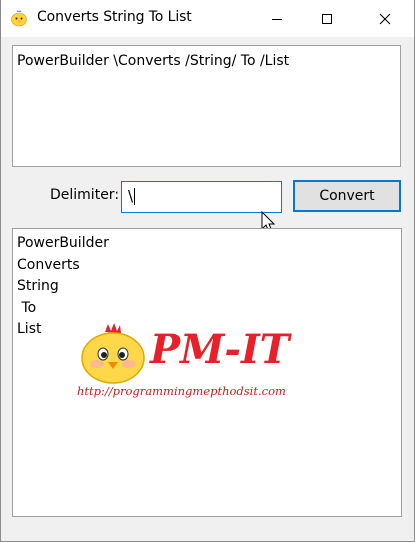  I want to click on list-item: To, so click(27, 307).